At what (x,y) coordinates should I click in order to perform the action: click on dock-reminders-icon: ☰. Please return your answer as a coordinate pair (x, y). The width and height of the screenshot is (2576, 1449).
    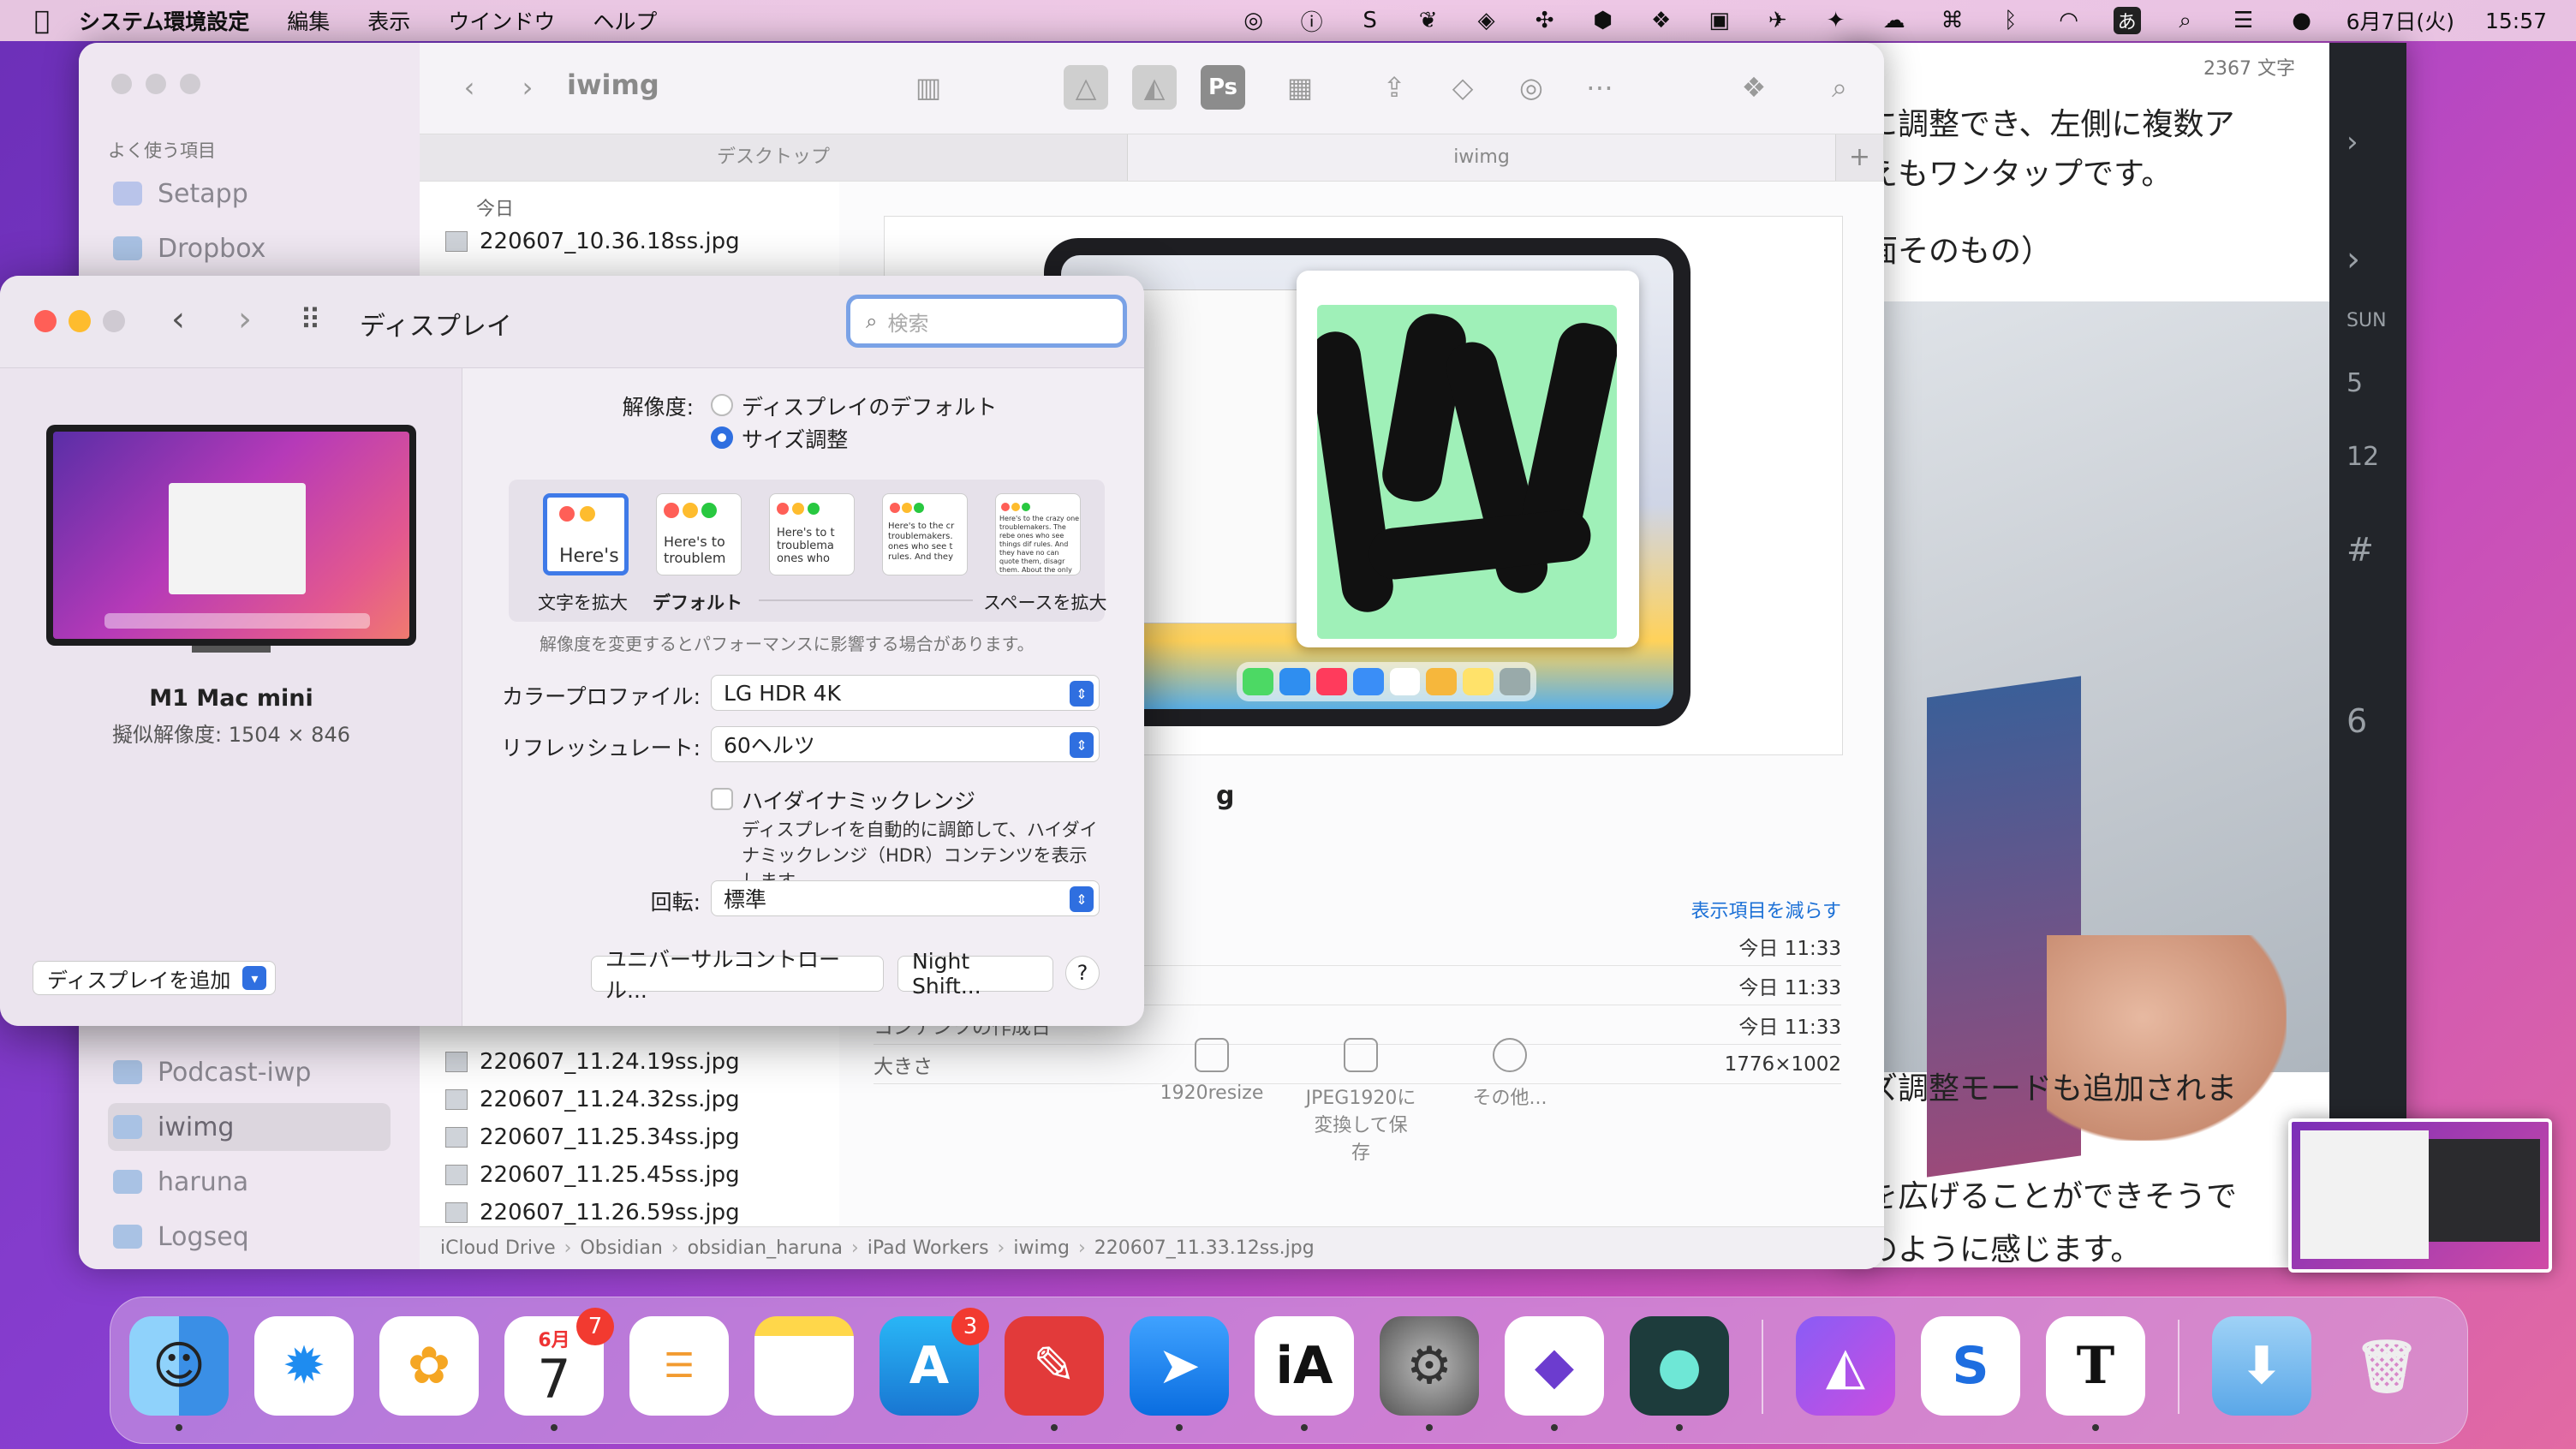
    Looking at the image, I should click on (679, 1366).